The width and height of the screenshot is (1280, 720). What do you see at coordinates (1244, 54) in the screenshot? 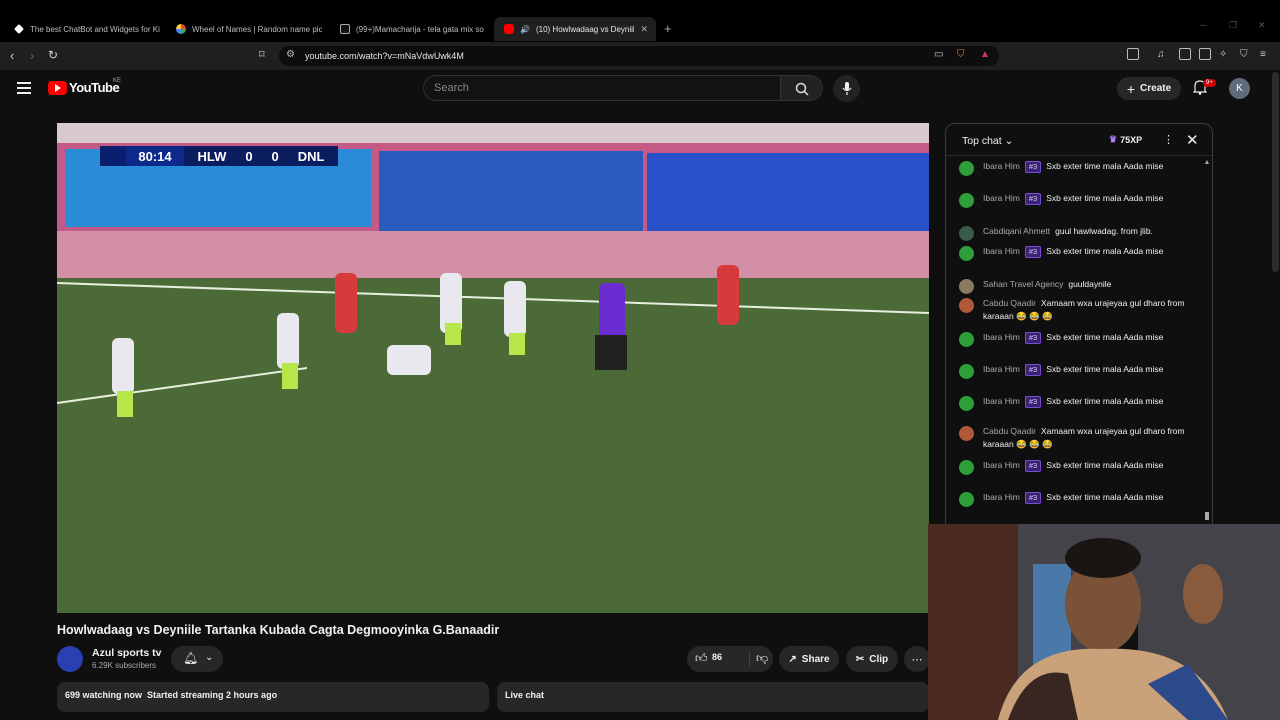
I see `vpn-icon: ⛉` at bounding box center [1244, 54].